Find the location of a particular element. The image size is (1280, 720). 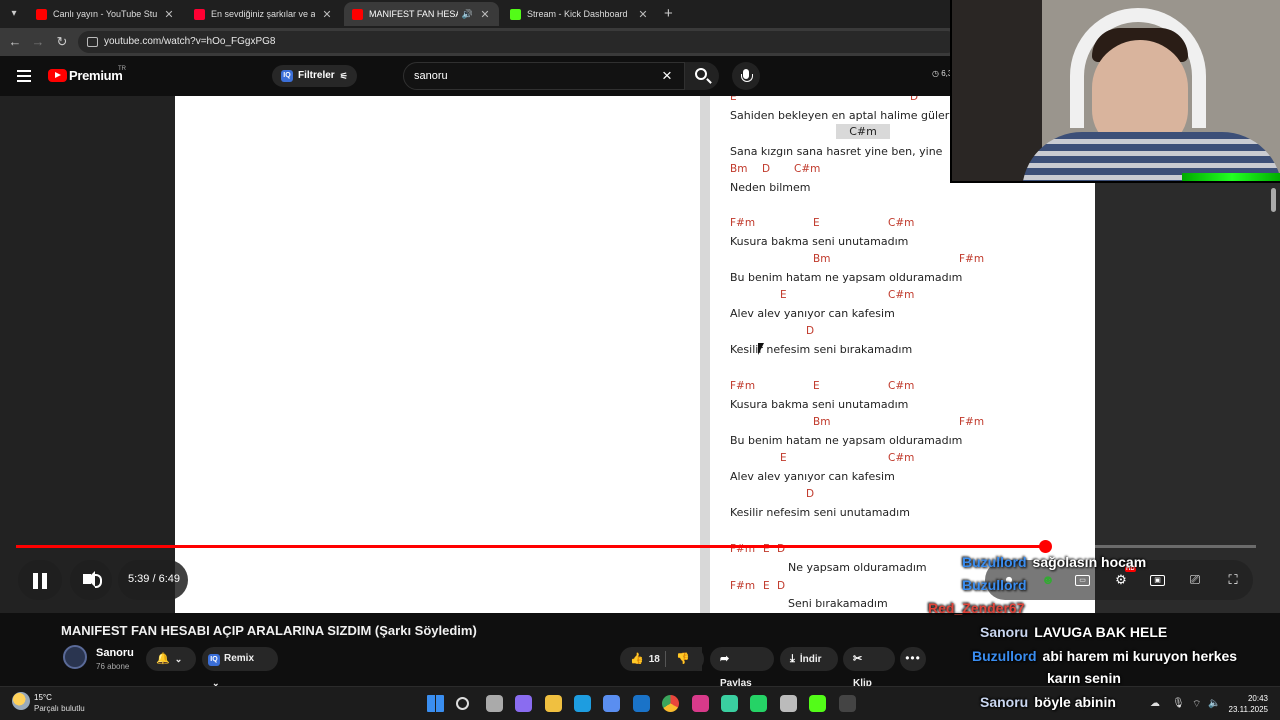

settings-gear-icon: ⚙ is located at coordinates (1121, 580).